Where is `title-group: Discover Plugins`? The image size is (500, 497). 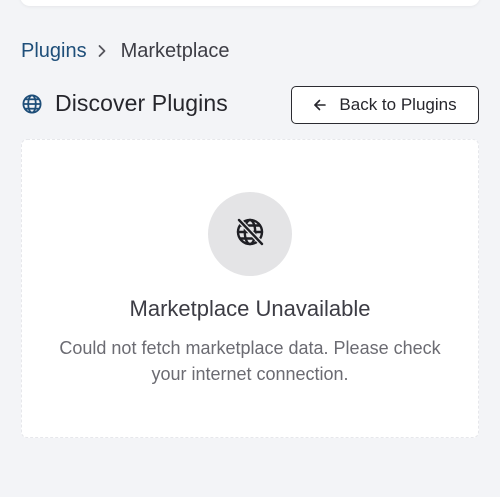
title-group: Discover Plugins is located at coordinates (124, 103).